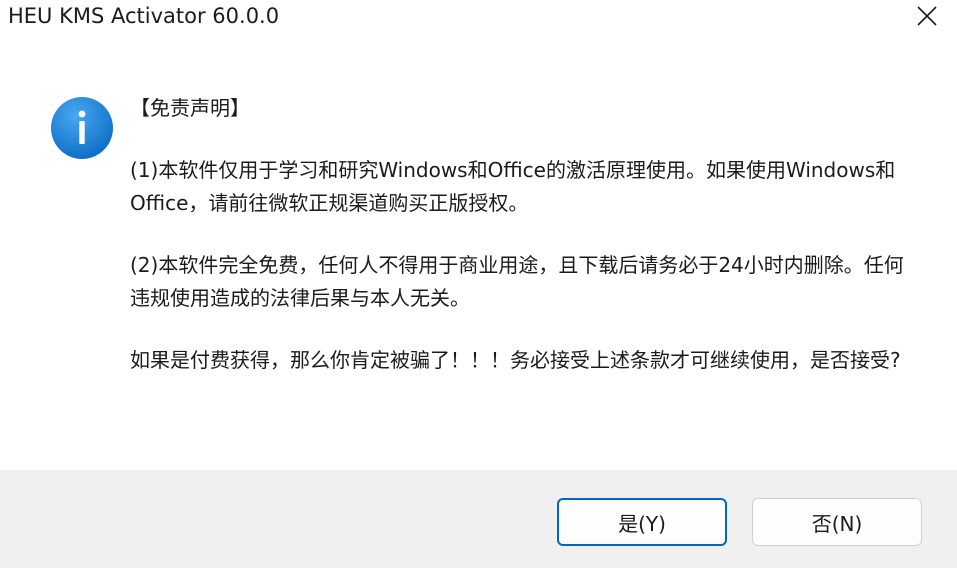  Describe the element at coordinates (190, 108) in the screenshot. I see `disclaimer-heading: 【免责声明】` at that location.